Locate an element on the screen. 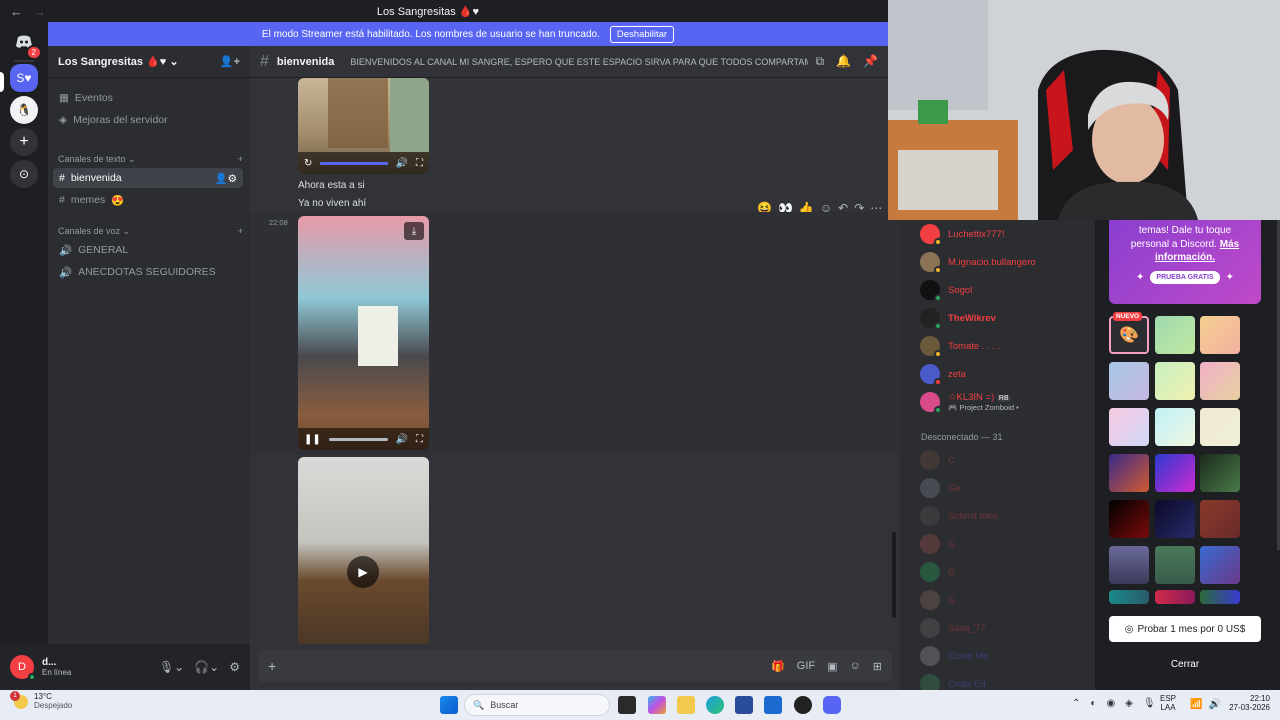  clock: 22:10 27-03-2026 is located at coordinates (1246, 703).